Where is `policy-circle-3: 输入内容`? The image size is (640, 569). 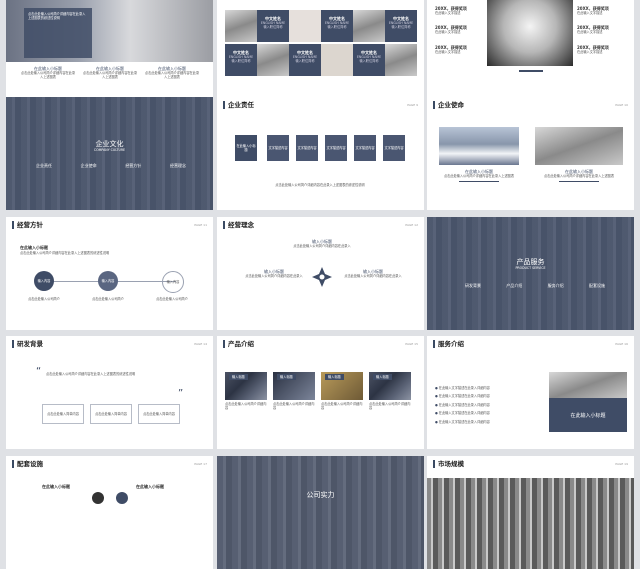
policy-circle-3: 输入内容 is located at coordinates (173, 282).